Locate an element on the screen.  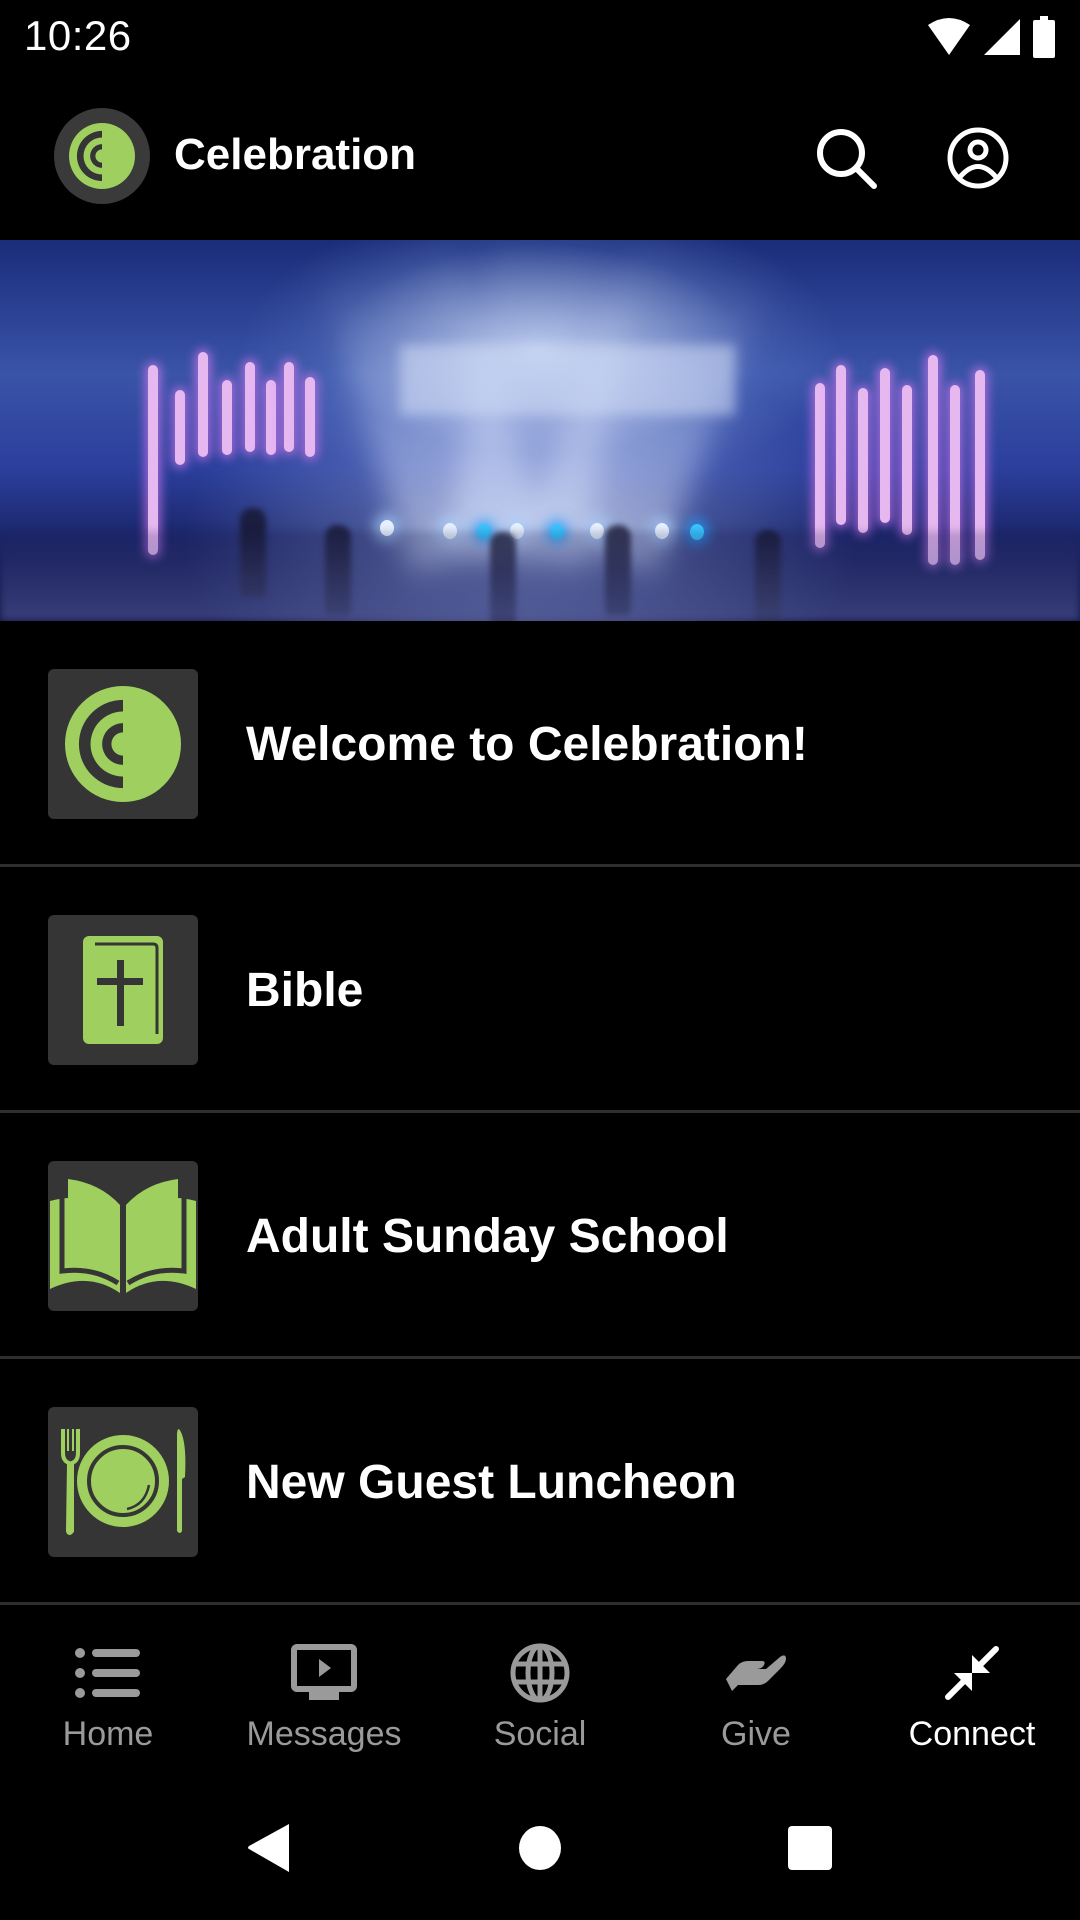
list-icon is located at coordinates (107, 1673).